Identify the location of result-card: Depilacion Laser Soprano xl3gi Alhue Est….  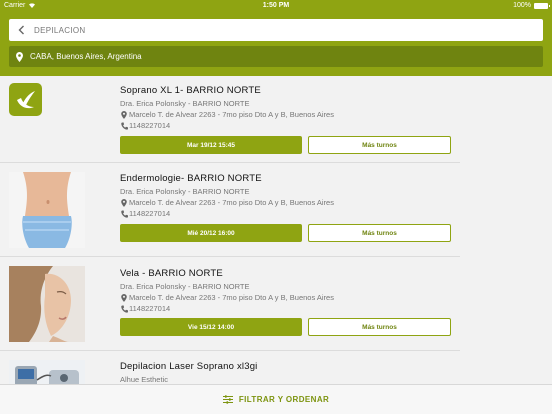
(230, 368).